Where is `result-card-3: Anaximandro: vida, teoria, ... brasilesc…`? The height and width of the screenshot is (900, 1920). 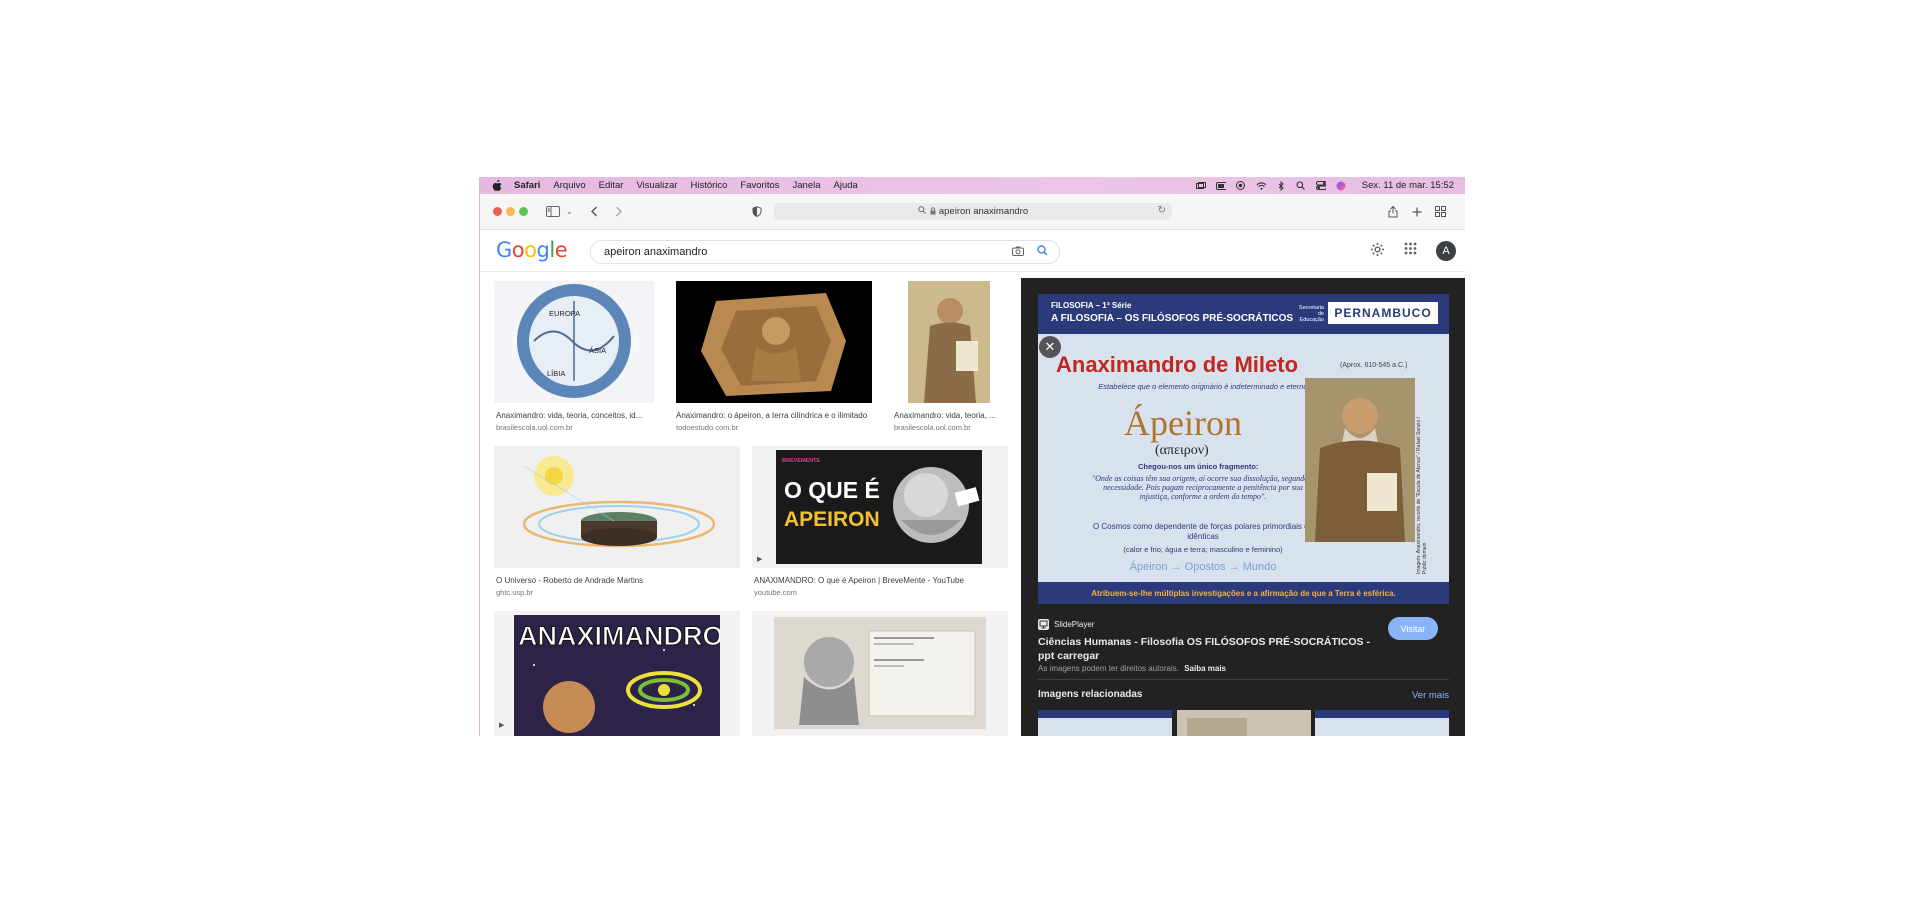
result-card-3: Anaximandro: vida, teoria, ... brasilesc… is located at coordinates (948, 356).